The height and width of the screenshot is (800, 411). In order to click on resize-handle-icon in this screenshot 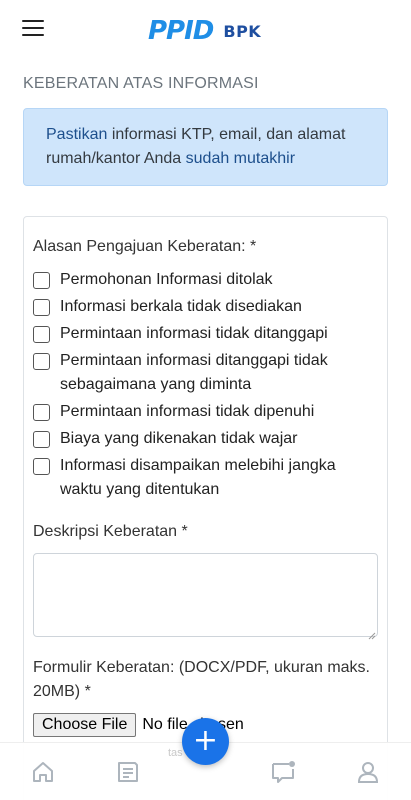, I will do `click(372, 633)`.